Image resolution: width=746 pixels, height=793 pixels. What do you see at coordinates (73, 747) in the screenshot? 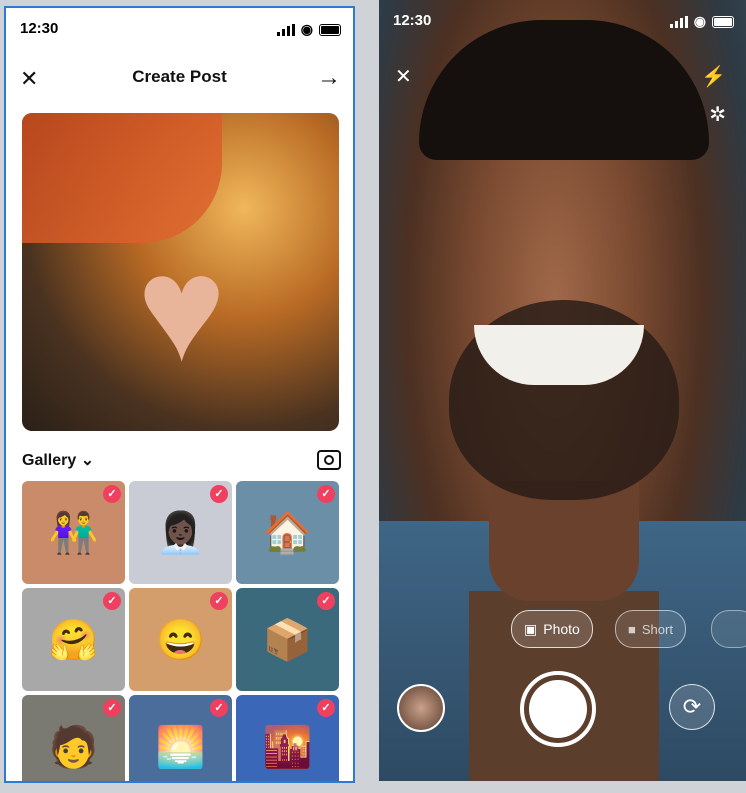
I see `gallery-tile-image: 🧑` at bounding box center [73, 747].